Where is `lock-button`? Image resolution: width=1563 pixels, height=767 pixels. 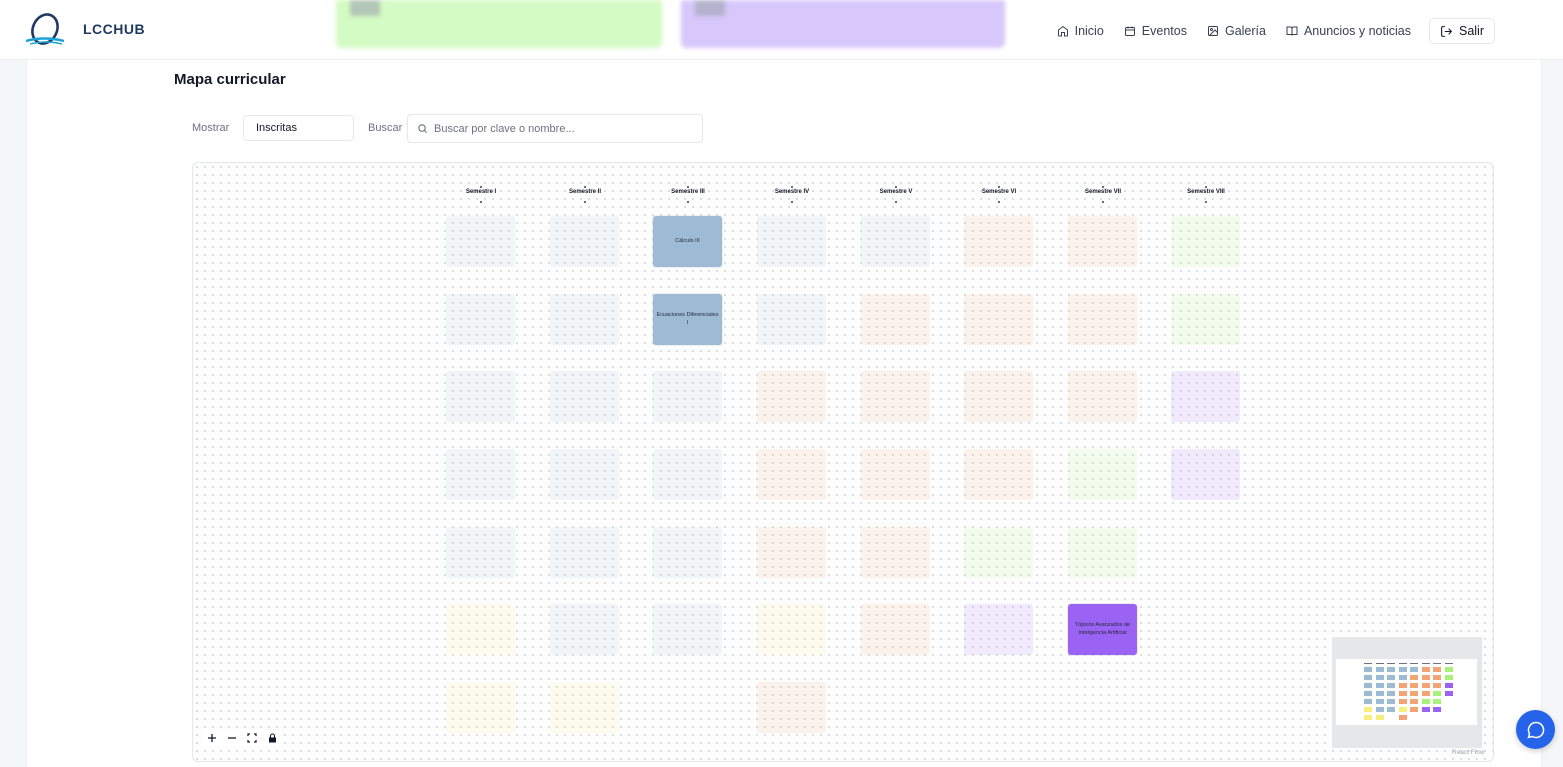 lock-button is located at coordinates (272, 738).